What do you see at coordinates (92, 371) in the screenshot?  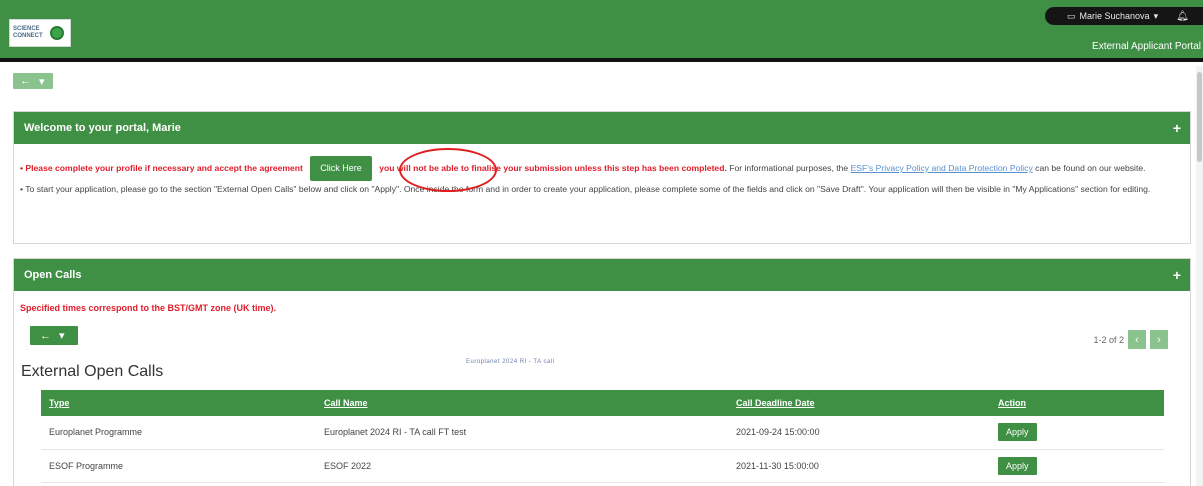 I see `external-open-calls-title: External Open Calls` at bounding box center [92, 371].